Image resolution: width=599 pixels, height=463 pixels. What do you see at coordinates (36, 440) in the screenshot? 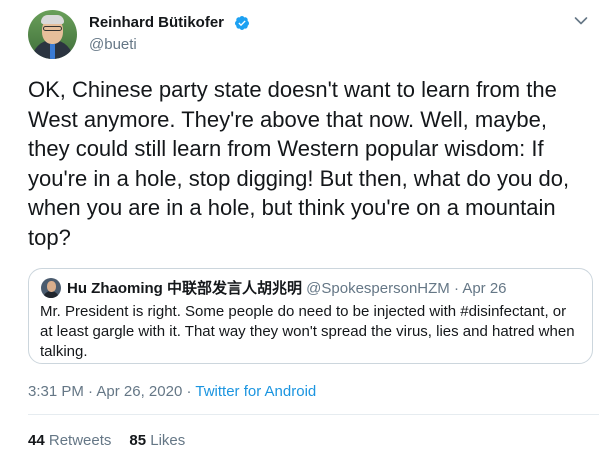
I see `retweets-count: 44` at bounding box center [36, 440].